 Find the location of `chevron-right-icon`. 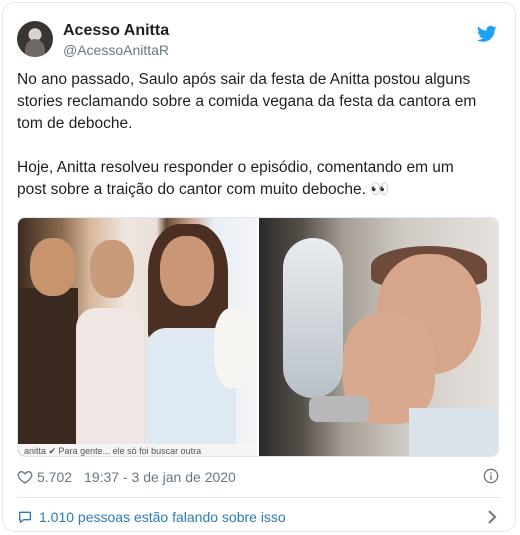

chevron-right-icon is located at coordinates (492, 517).